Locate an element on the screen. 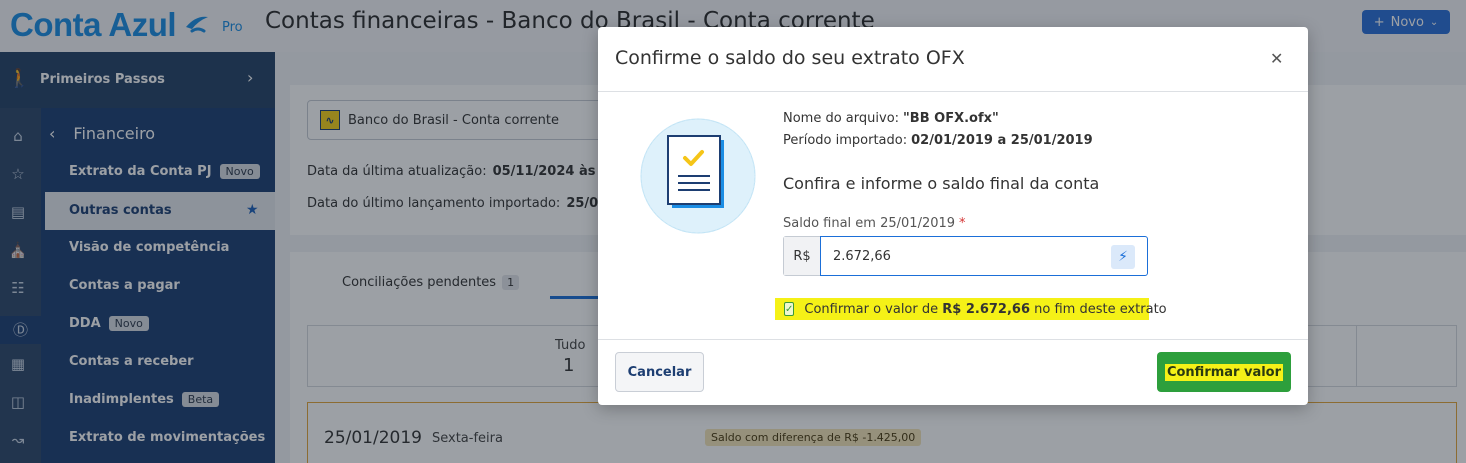 This screenshot has width=1466, height=463. close-icon: ✕ is located at coordinates (1276, 58).